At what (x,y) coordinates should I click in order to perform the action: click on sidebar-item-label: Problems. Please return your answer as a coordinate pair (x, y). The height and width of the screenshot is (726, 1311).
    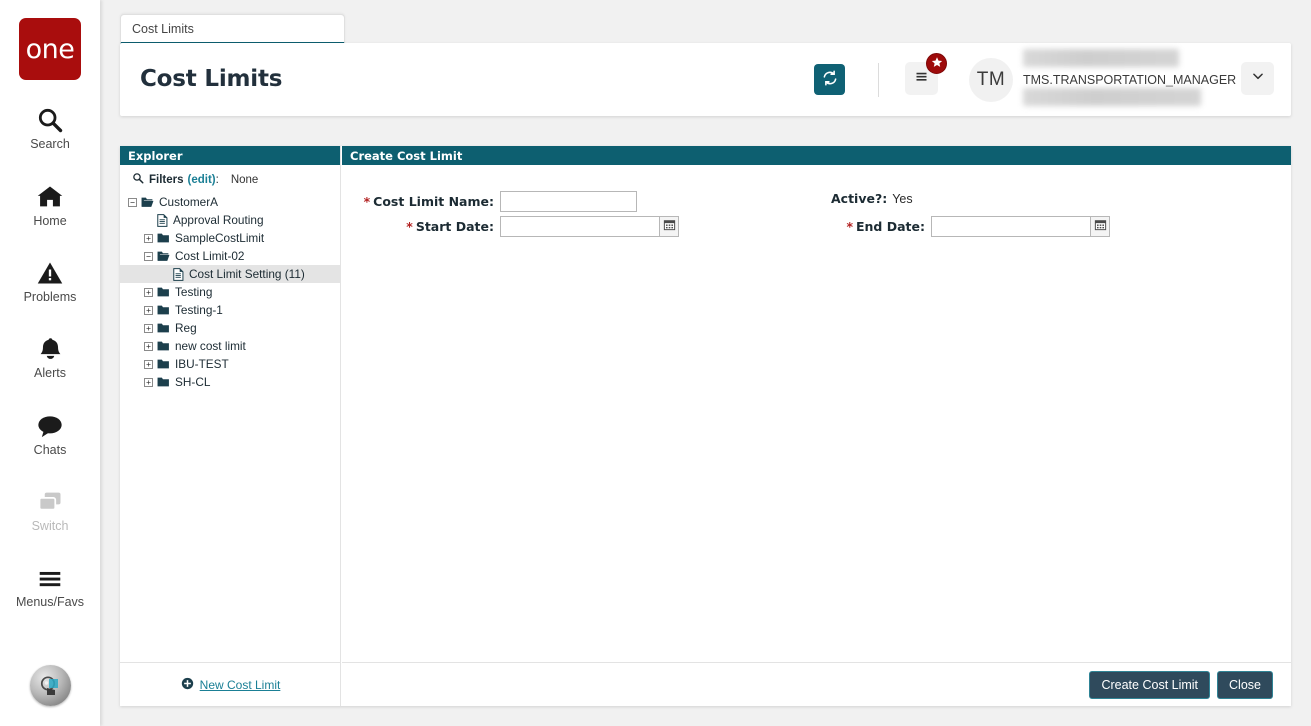
    Looking at the image, I should click on (50, 297).